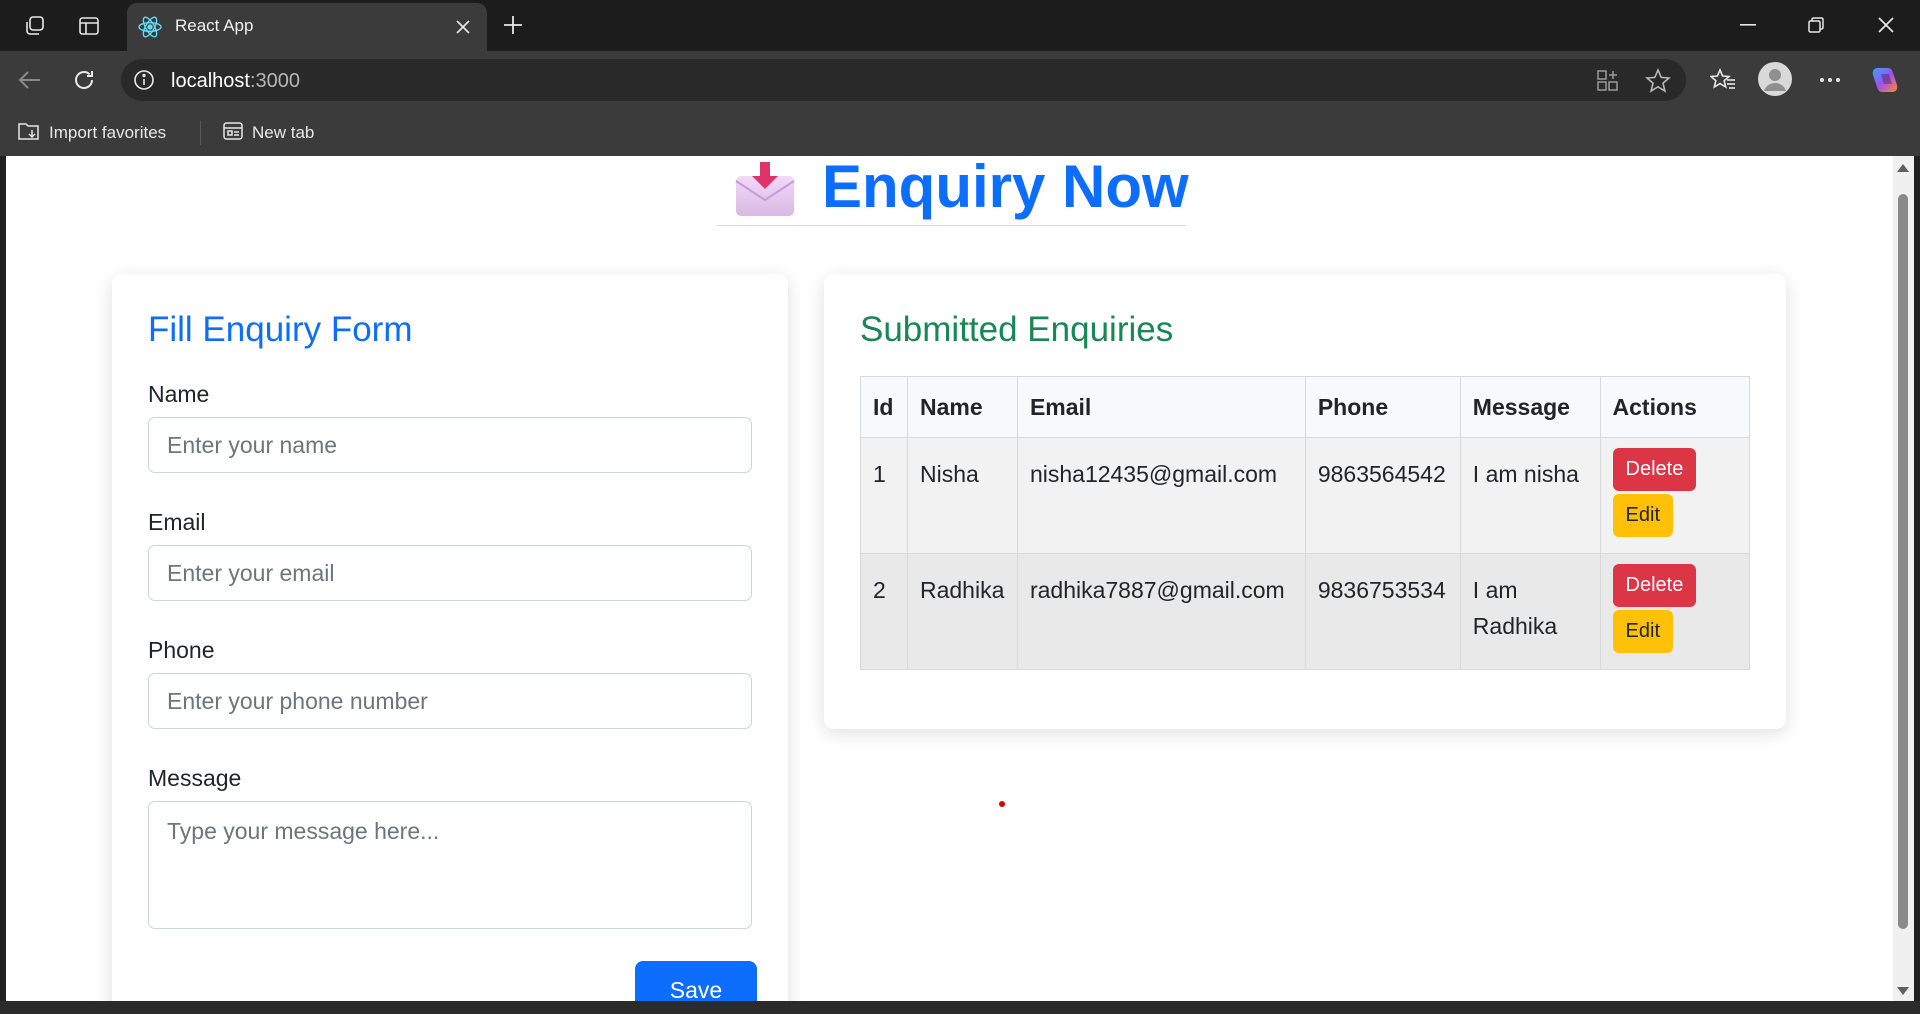 This screenshot has width=1920, height=1014. I want to click on site-info-icon, so click(144, 82).